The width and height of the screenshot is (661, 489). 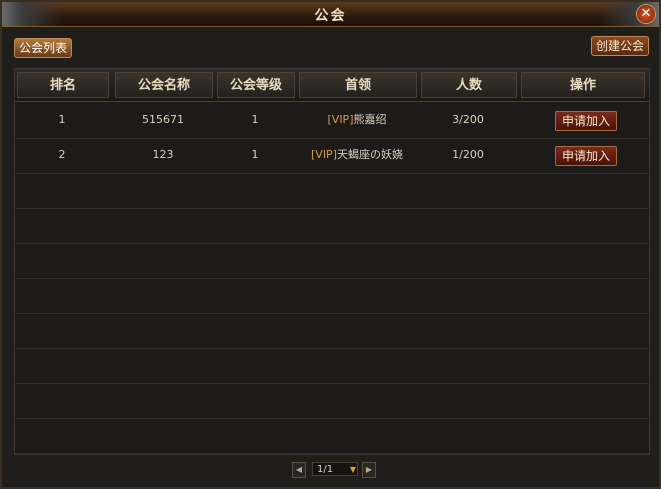 What do you see at coordinates (370, 119) in the screenshot?
I see `leader-name: 熊嘉绍` at bounding box center [370, 119].